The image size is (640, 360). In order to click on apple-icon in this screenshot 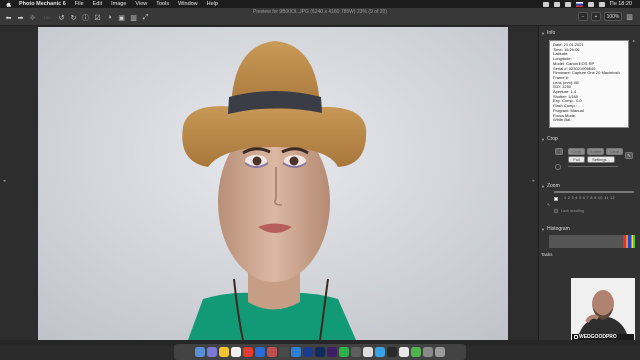, I will do `click(8, 4)`.